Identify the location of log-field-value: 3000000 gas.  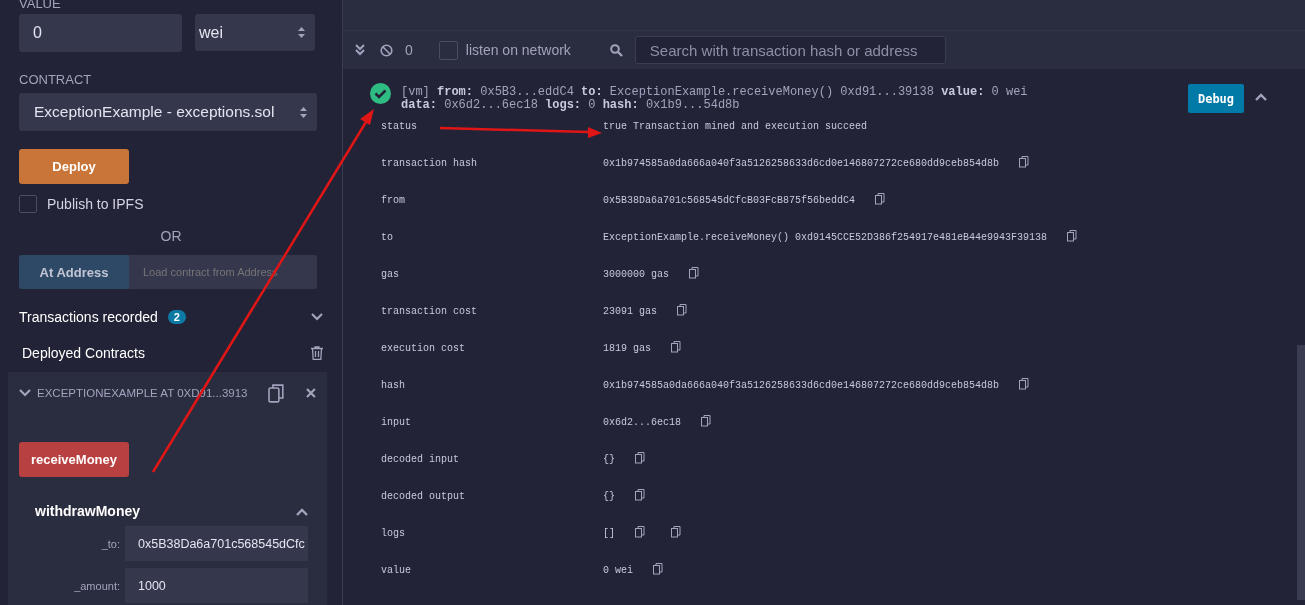
(636, 274).